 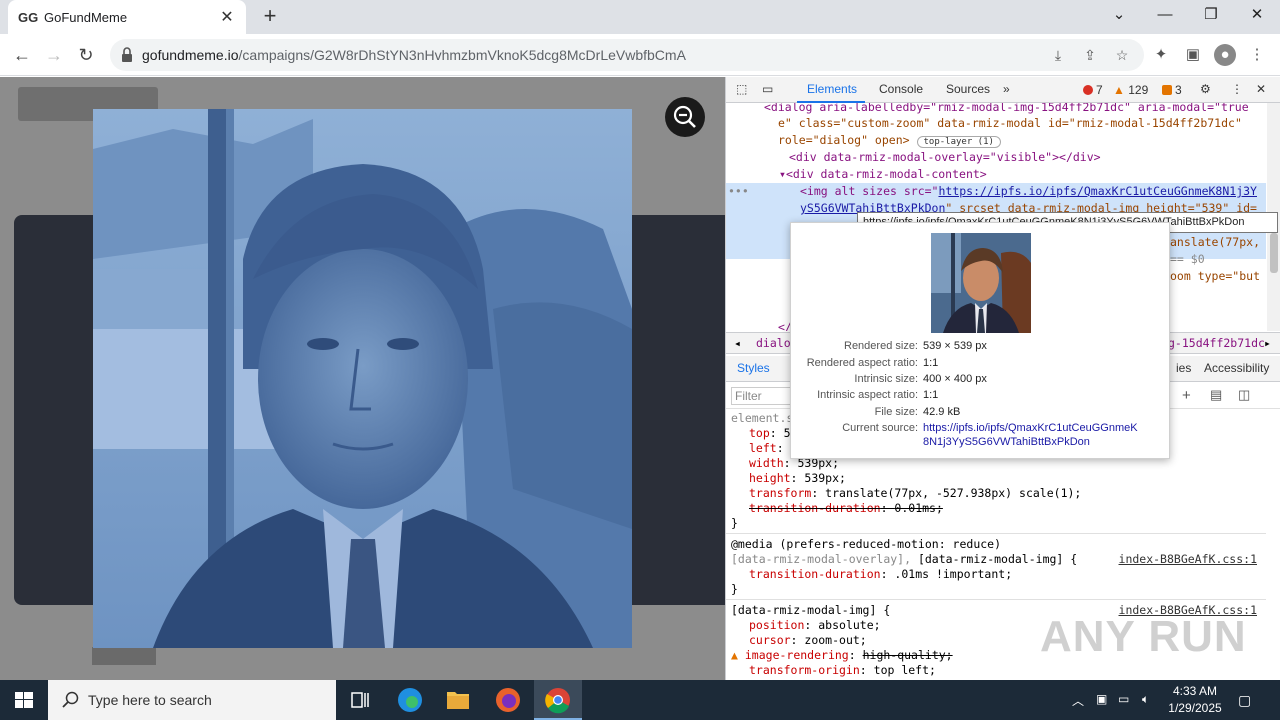 What do you see at coordinates (1119, 15) in the screenshot?
I see `tab-search-chevron-icon: ⌄` at bounding box center [1119, 15].